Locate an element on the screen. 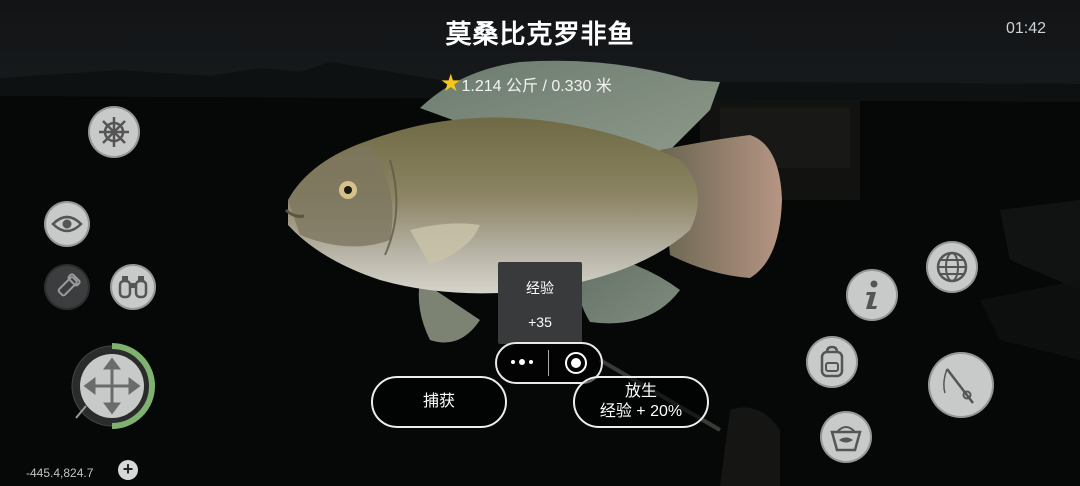 The width and height of the screenshot is (1080, 486). release-xp-bonus: 经验 + 20% is located at coordinates (641, 411).